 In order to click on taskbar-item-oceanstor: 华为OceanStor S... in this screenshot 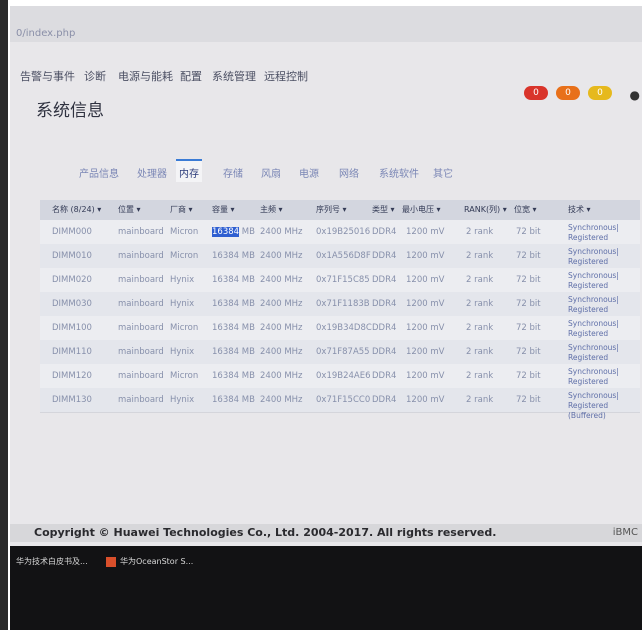, I will do `click(149, 561)`.